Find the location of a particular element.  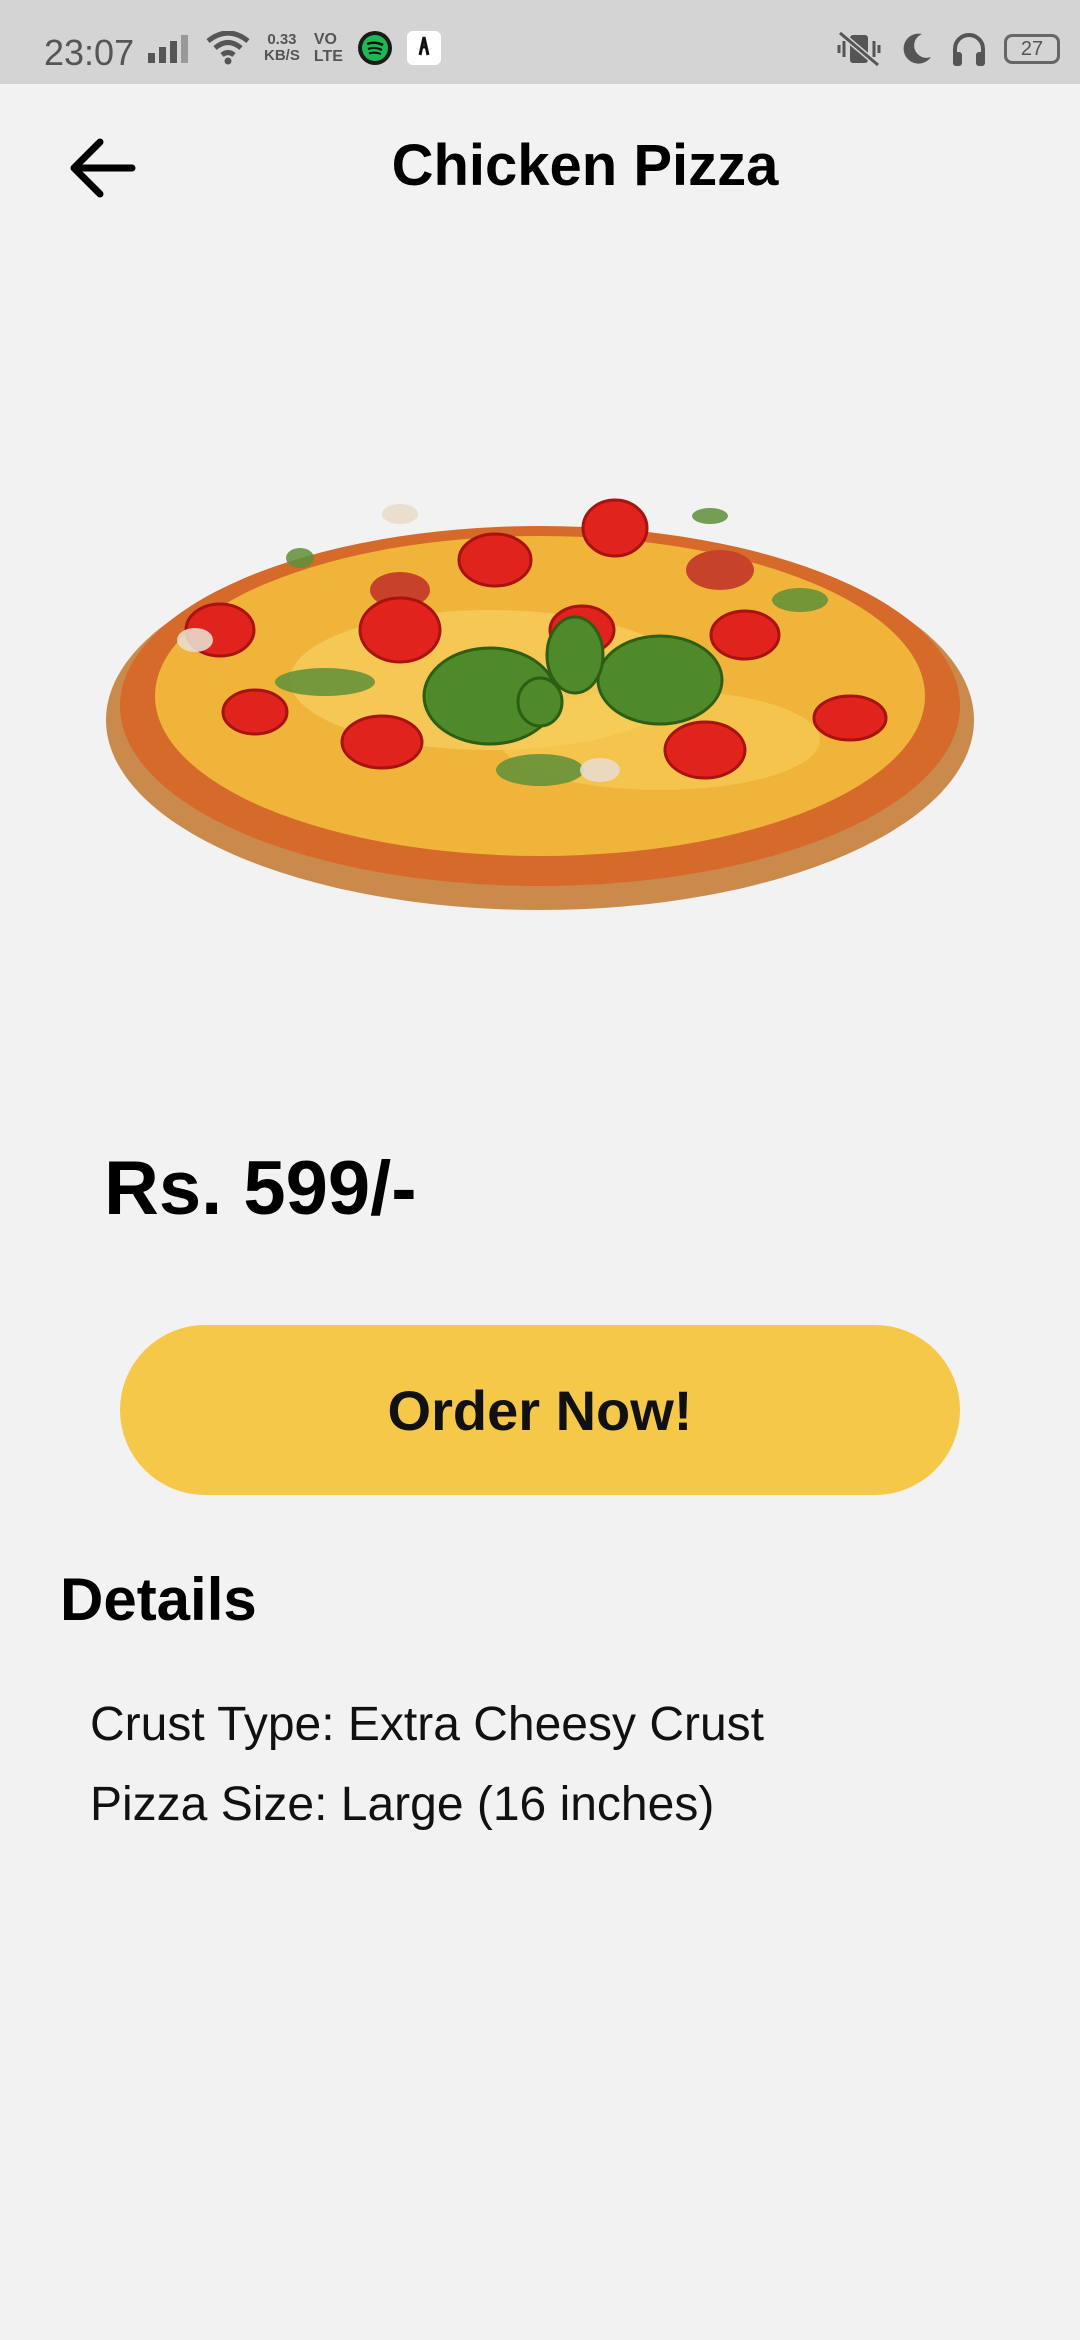

price: Rs. 599/- is located at coordinates (260, 1188).